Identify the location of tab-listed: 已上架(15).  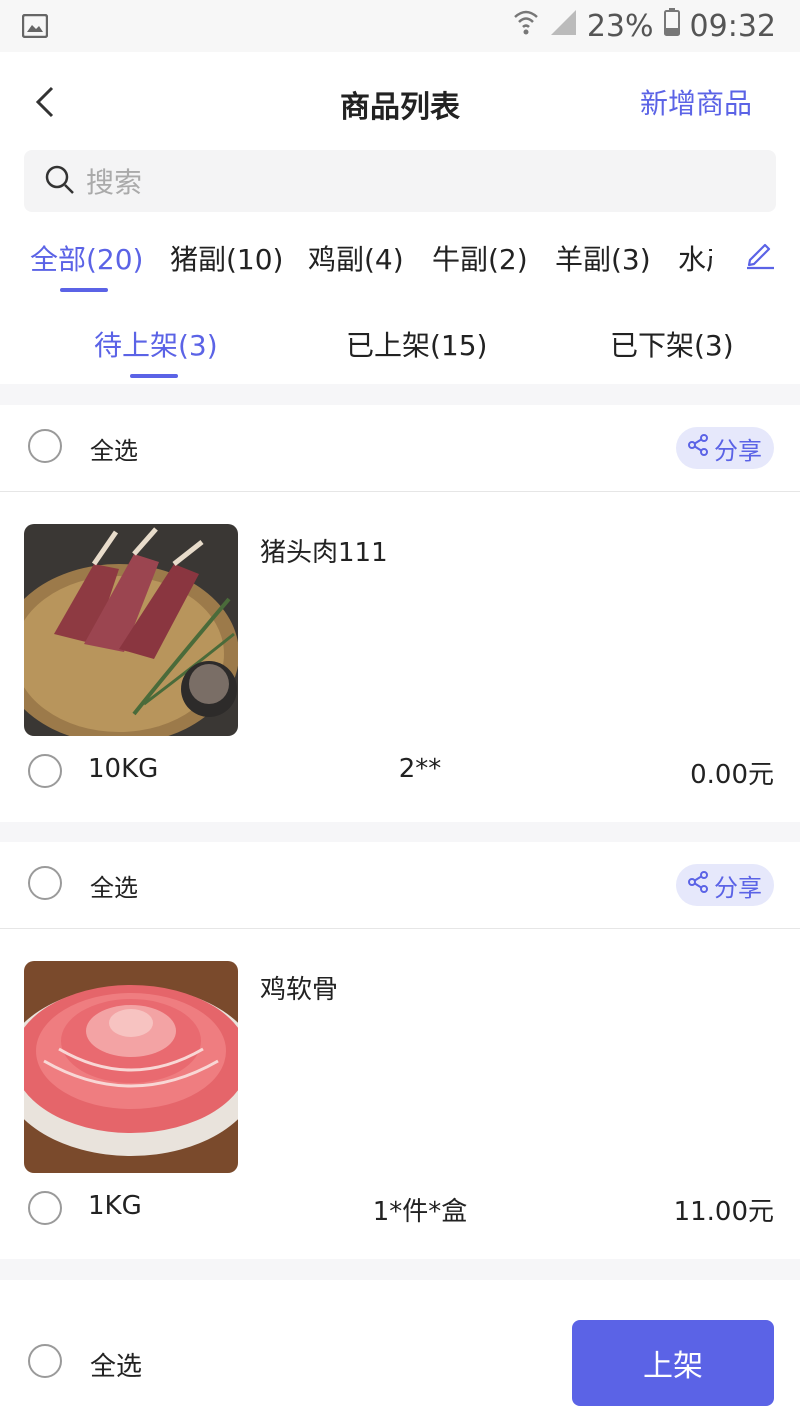
(416, 344).